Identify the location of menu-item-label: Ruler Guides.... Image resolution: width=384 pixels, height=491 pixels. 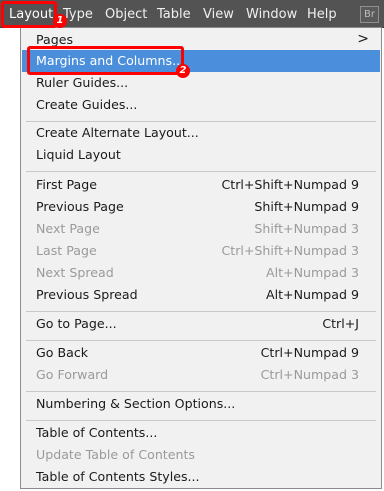
(82, 82).